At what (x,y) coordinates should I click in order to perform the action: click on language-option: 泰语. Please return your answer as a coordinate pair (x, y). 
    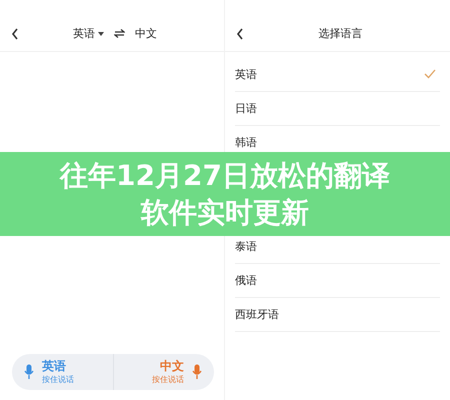
    Looking at the image, I should click on (337, 246).